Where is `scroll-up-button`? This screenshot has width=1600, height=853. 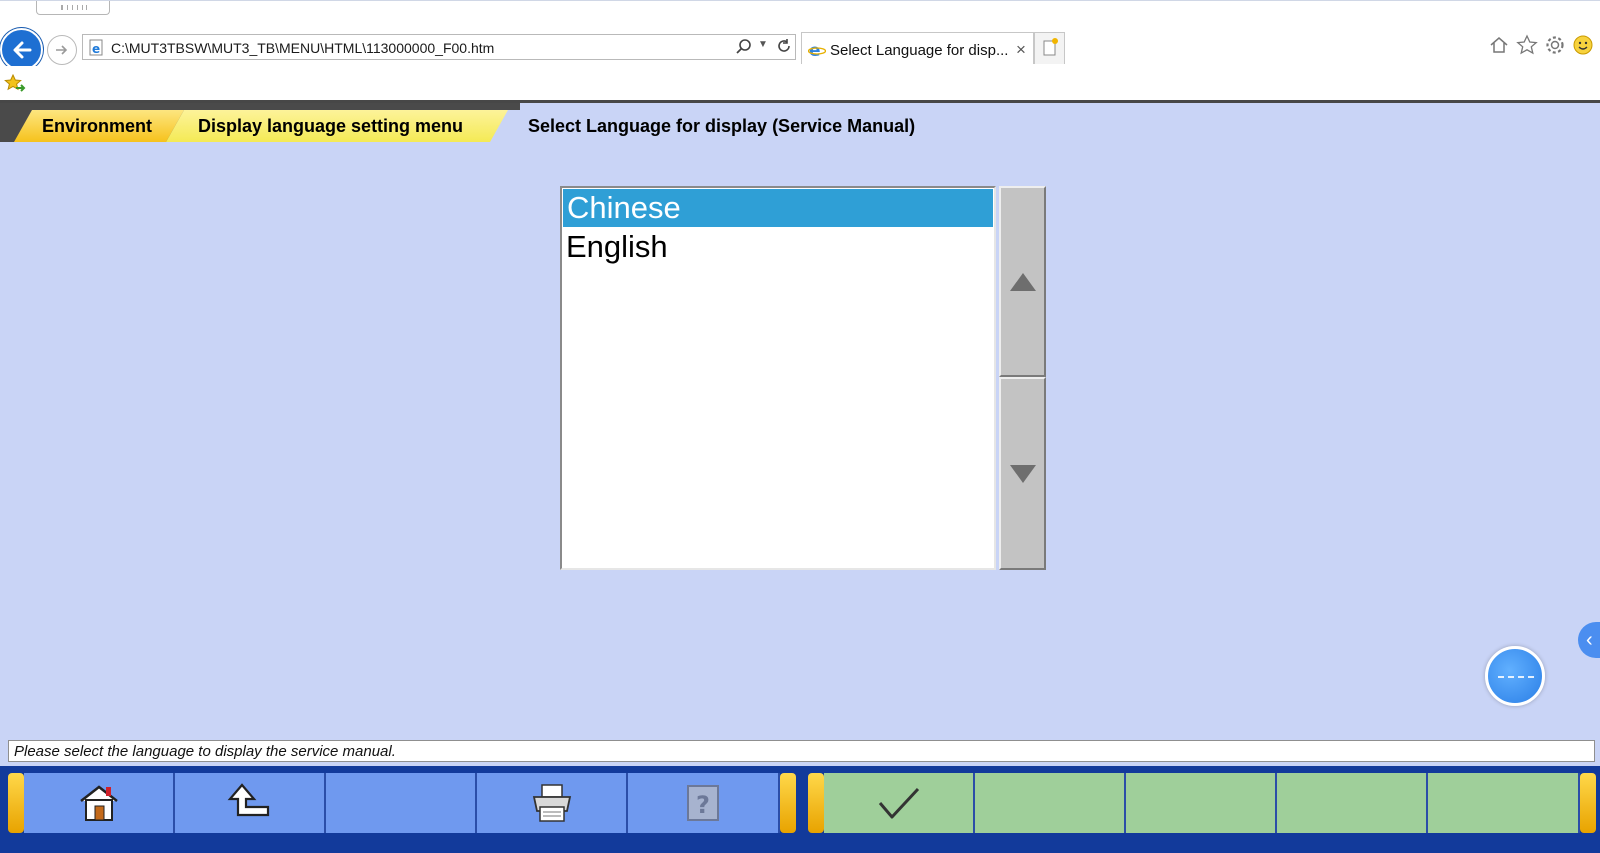 scroll-up-button is located at coordinates (1022, 281).